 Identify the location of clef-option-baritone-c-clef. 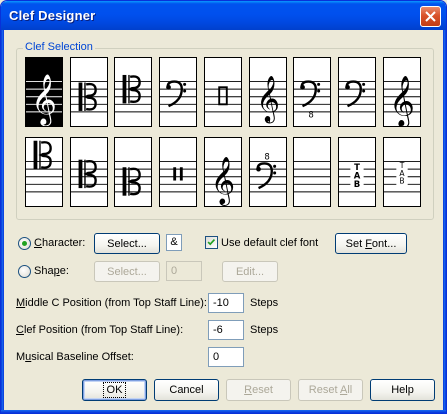
(133, 172).